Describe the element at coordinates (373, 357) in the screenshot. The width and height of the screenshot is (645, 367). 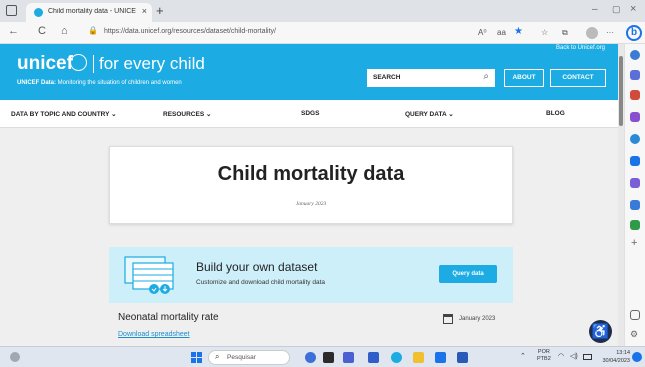
I see `taskbar-app-icon` at that location.